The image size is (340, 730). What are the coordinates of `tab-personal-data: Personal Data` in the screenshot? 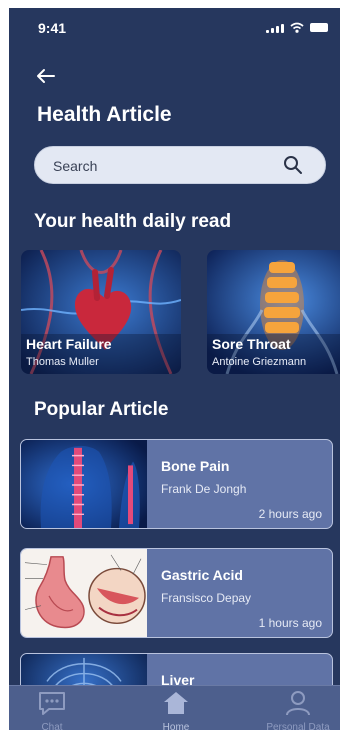 It's located at (296, 710).